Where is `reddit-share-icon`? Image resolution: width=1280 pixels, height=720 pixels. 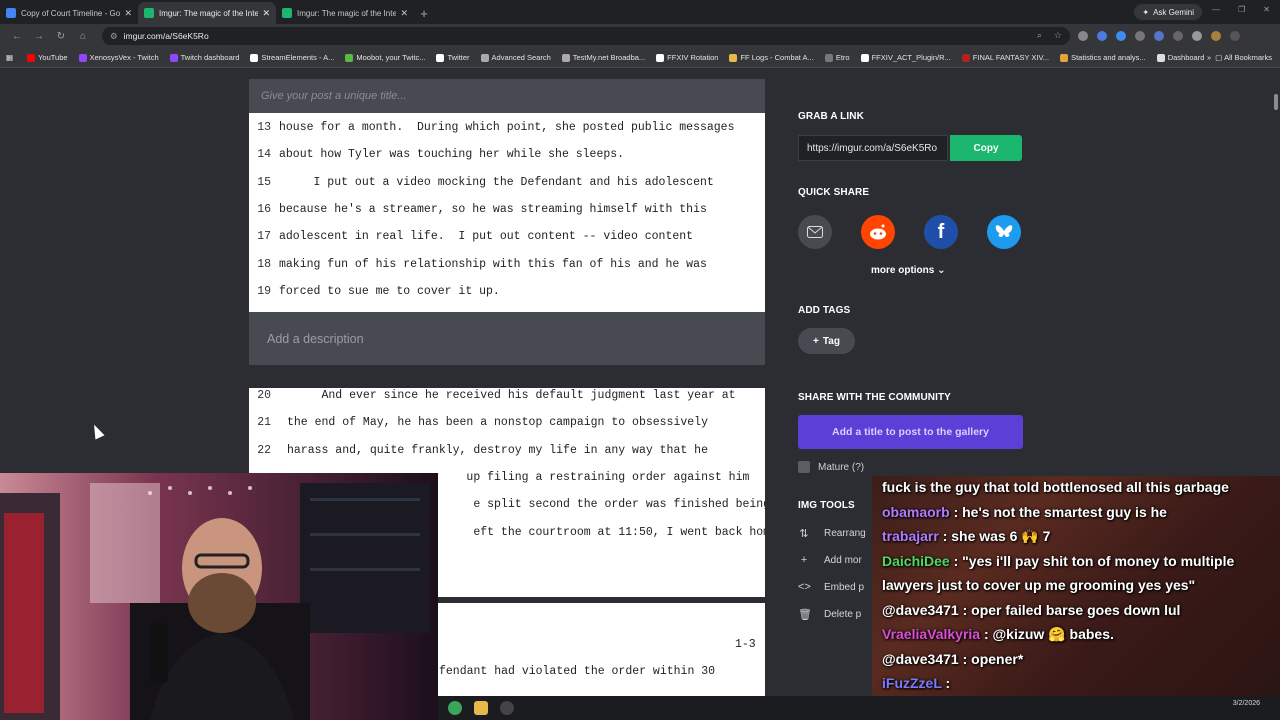
reddit-share-icon is located at coordinates (878, 232).